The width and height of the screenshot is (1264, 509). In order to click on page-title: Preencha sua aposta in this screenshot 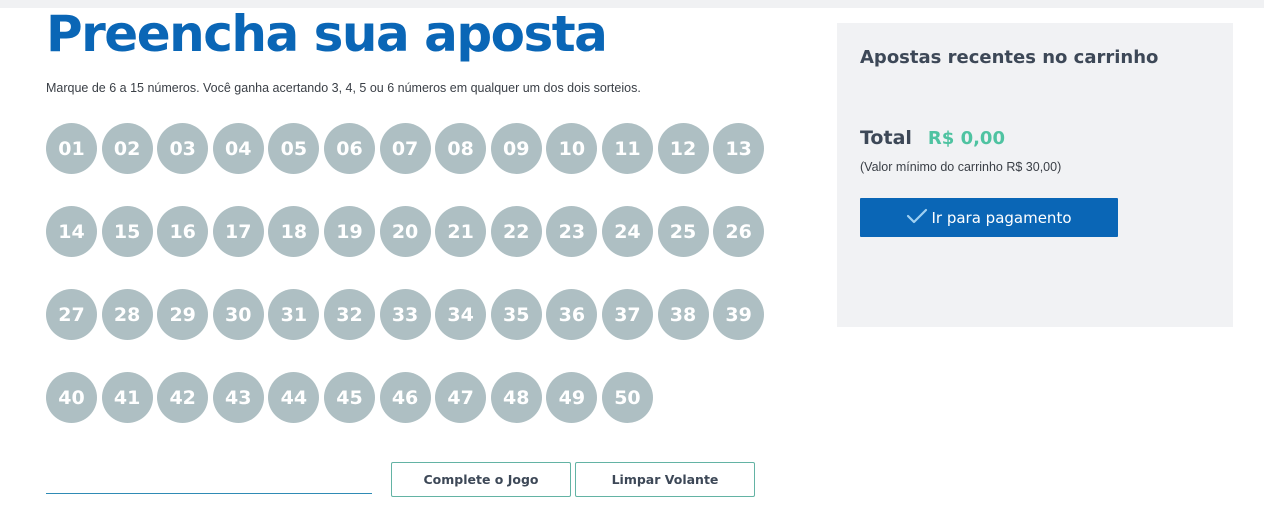, I will do `click(327, 34)`.